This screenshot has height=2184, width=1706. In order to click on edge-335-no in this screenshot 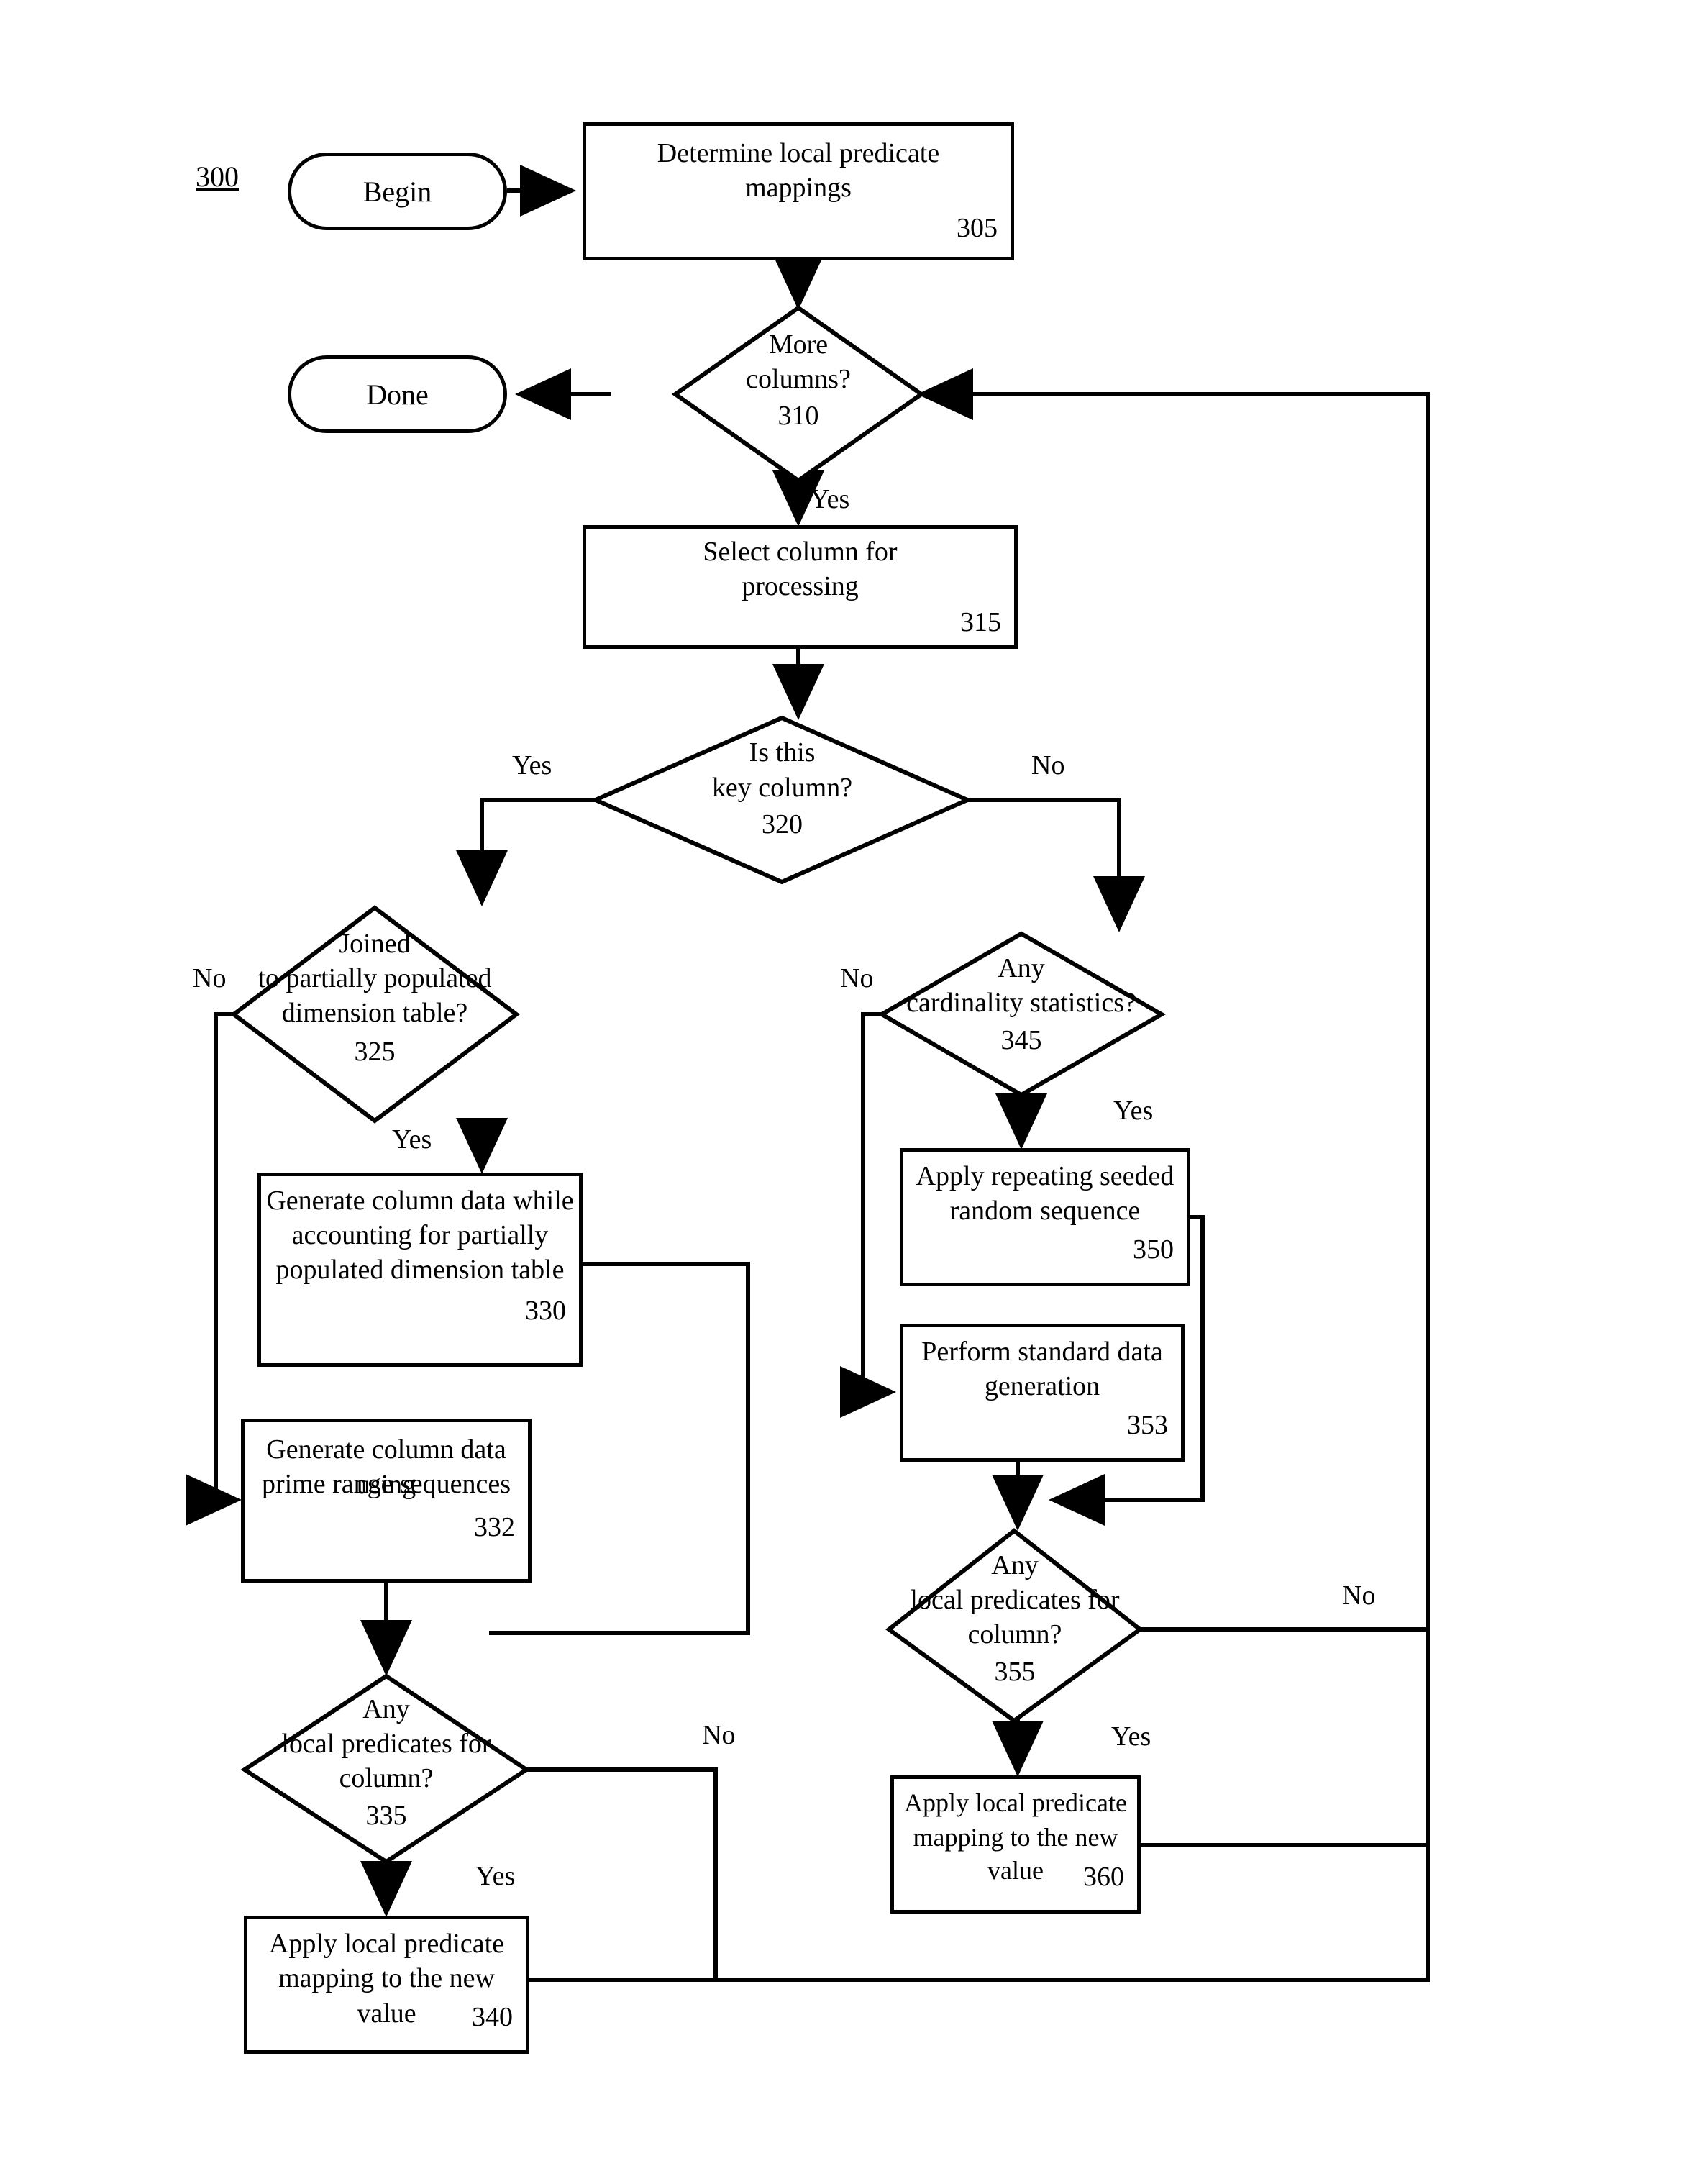, I will do `click(622, 1873)`.